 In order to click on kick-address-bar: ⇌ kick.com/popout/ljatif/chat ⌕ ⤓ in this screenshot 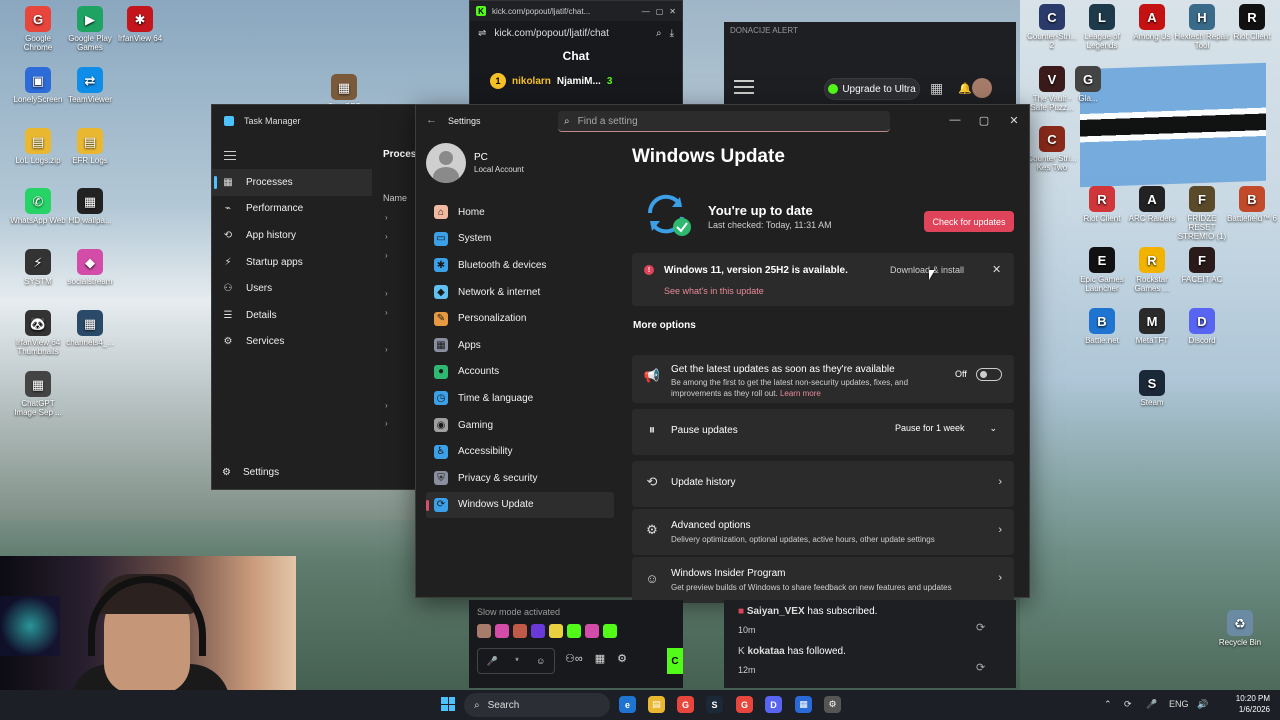, I will do `click(576, 33)`.